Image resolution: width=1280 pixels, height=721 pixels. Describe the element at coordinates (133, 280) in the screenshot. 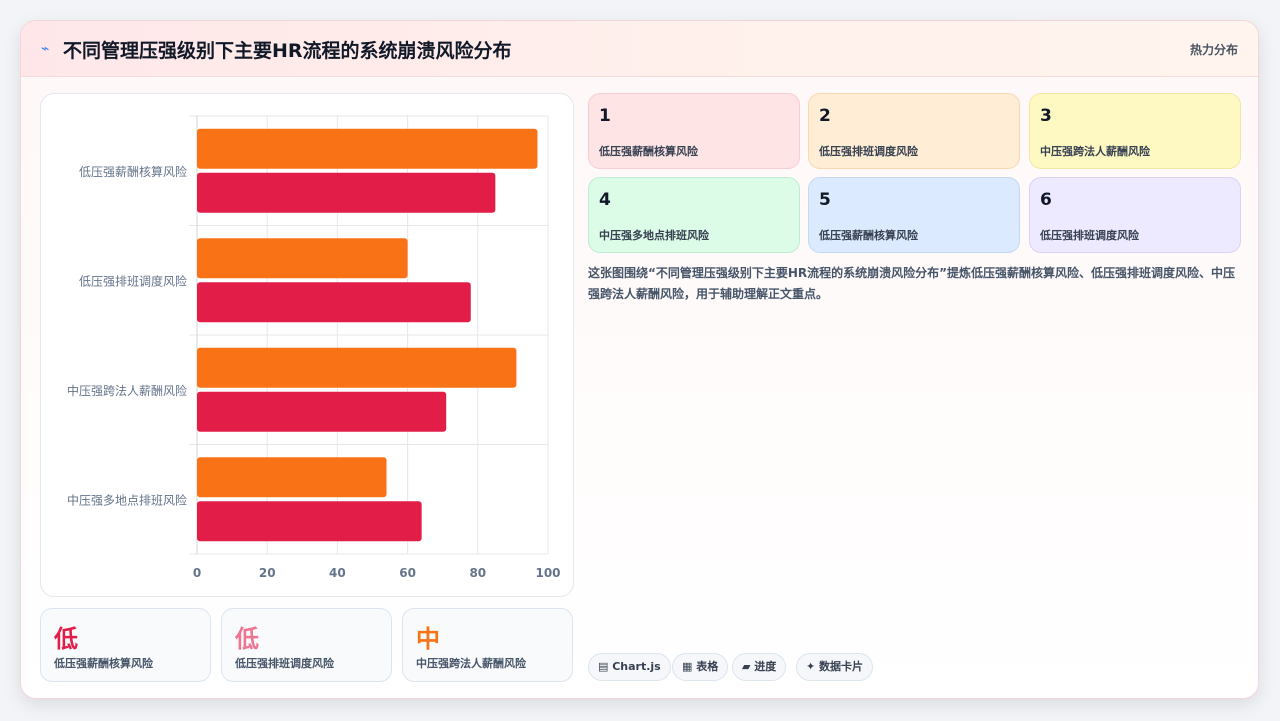

I see `y-tick-label: 低压强排班调度风险` at that location.